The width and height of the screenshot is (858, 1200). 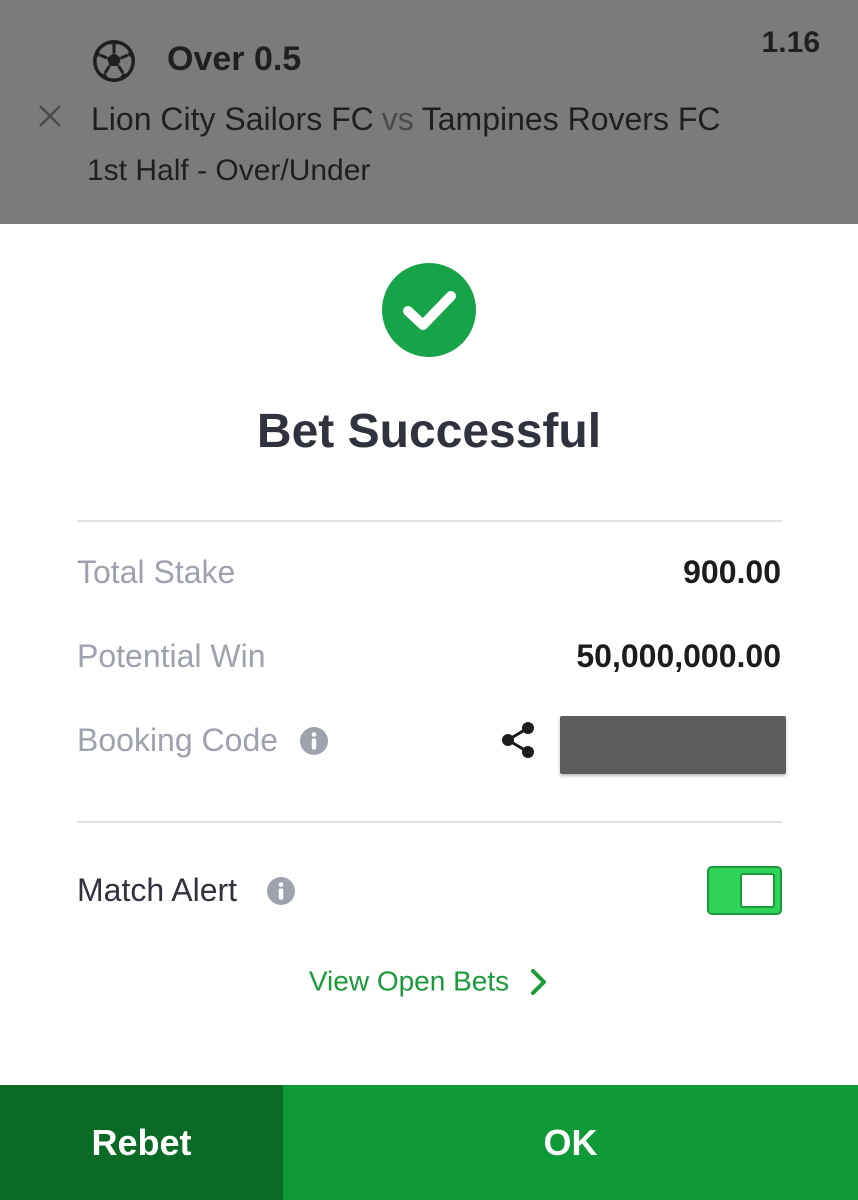 I want to click on chevron-right-icon, so click(x=539, y=981).